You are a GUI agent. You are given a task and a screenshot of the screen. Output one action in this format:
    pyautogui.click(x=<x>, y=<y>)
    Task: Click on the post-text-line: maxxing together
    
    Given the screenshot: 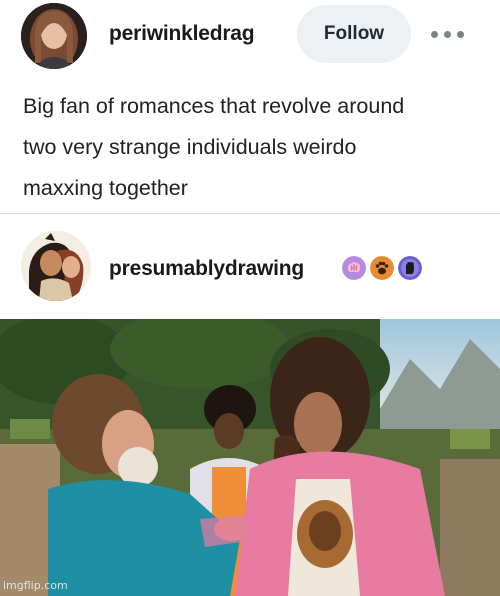 What is the action you would take?
    pyautogui.click(x=105, y=188)
    